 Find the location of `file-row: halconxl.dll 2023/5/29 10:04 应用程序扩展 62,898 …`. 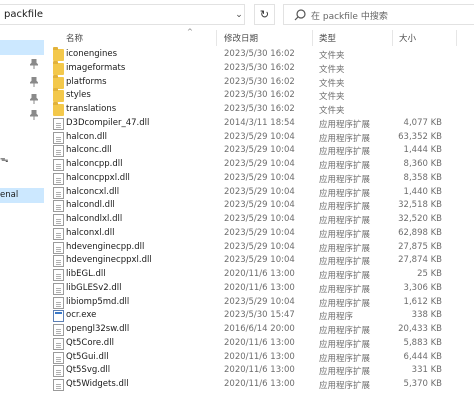

file-row: halconxl.dll 2023/5/29 10:04 应用程序扩展 62,898 … is located at coordinates (259, 234).